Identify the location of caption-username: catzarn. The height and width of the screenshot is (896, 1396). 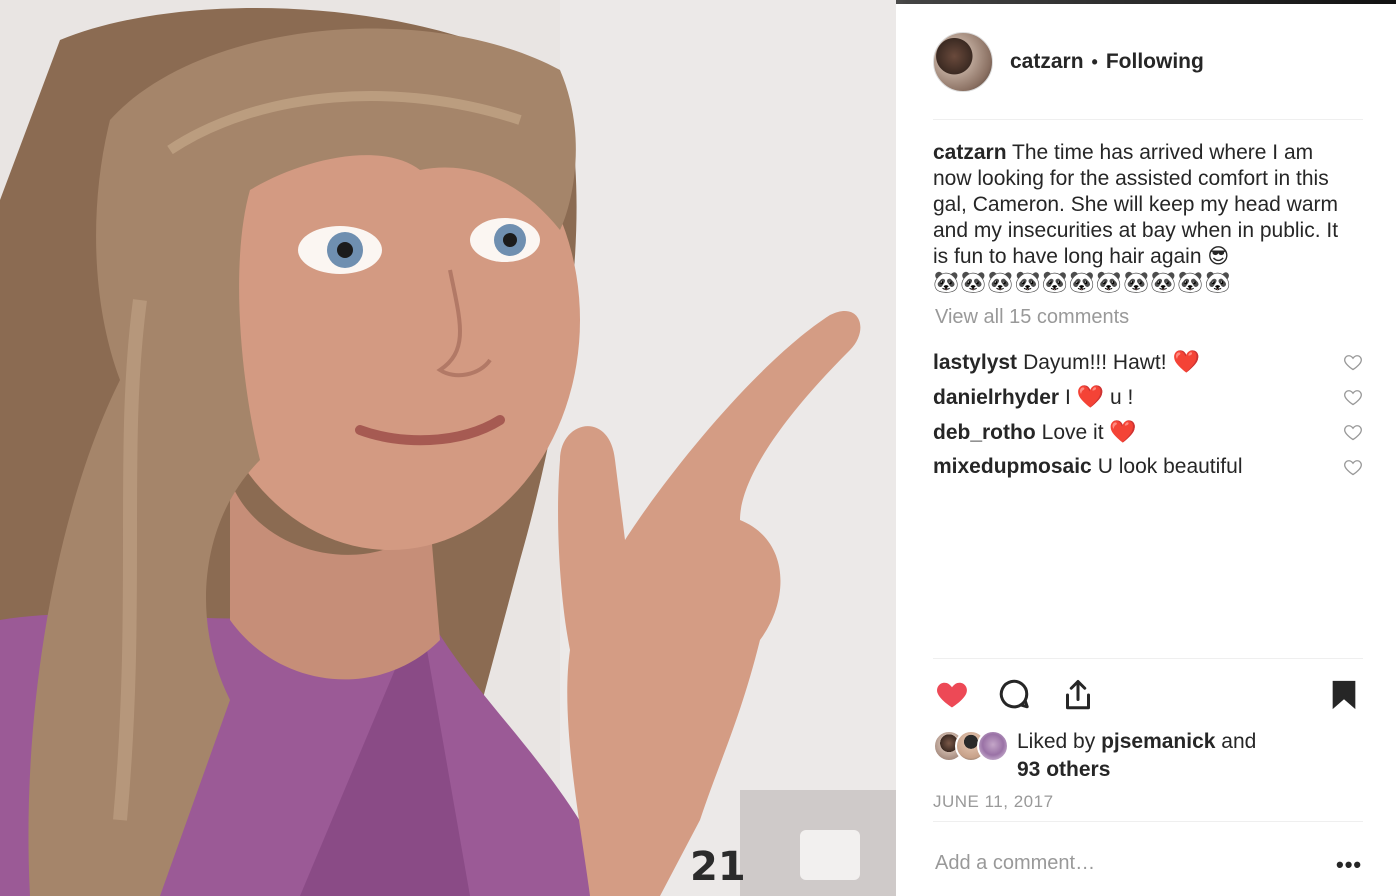
(970, 152).